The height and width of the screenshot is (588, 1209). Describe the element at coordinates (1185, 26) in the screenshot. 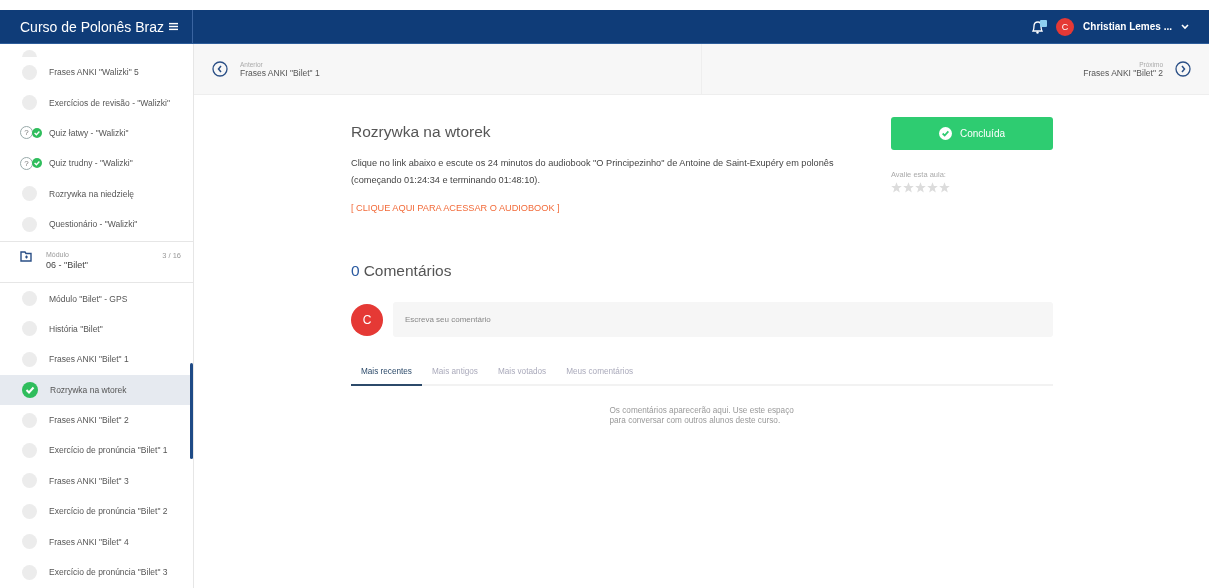

I see `caret-icon` at that location.